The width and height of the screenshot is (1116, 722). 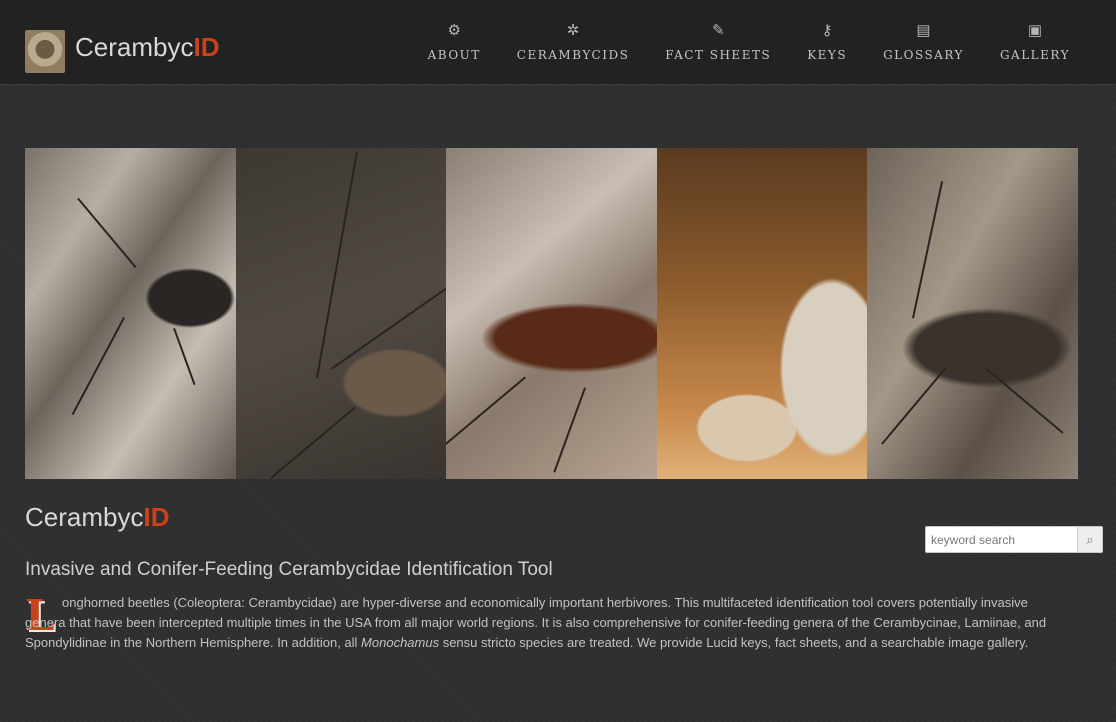 I want to click on beetle-icon: ✲, so click(x=573, y=30).